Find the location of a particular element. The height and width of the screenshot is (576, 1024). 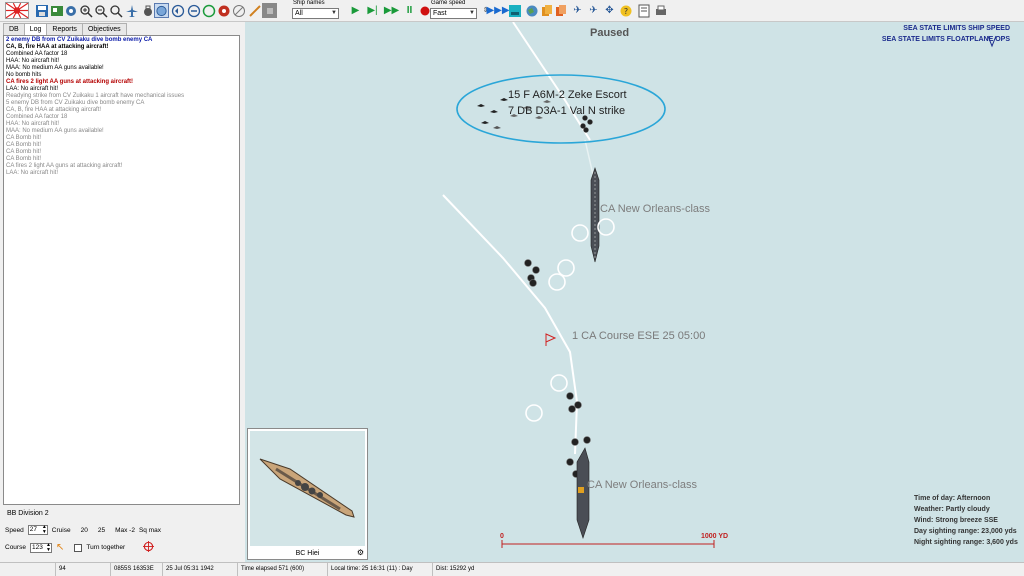

pause-icon: II is located at coordinates (409, 10).